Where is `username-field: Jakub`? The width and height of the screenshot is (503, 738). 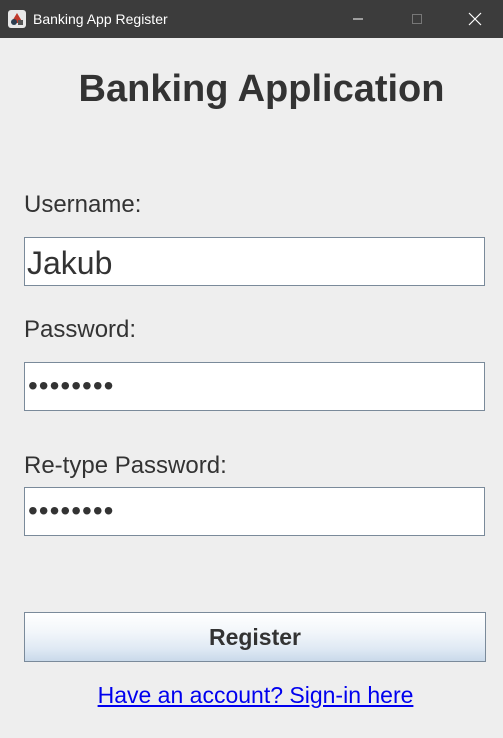
username-field: Jakub is located at coordinates (254, 261).